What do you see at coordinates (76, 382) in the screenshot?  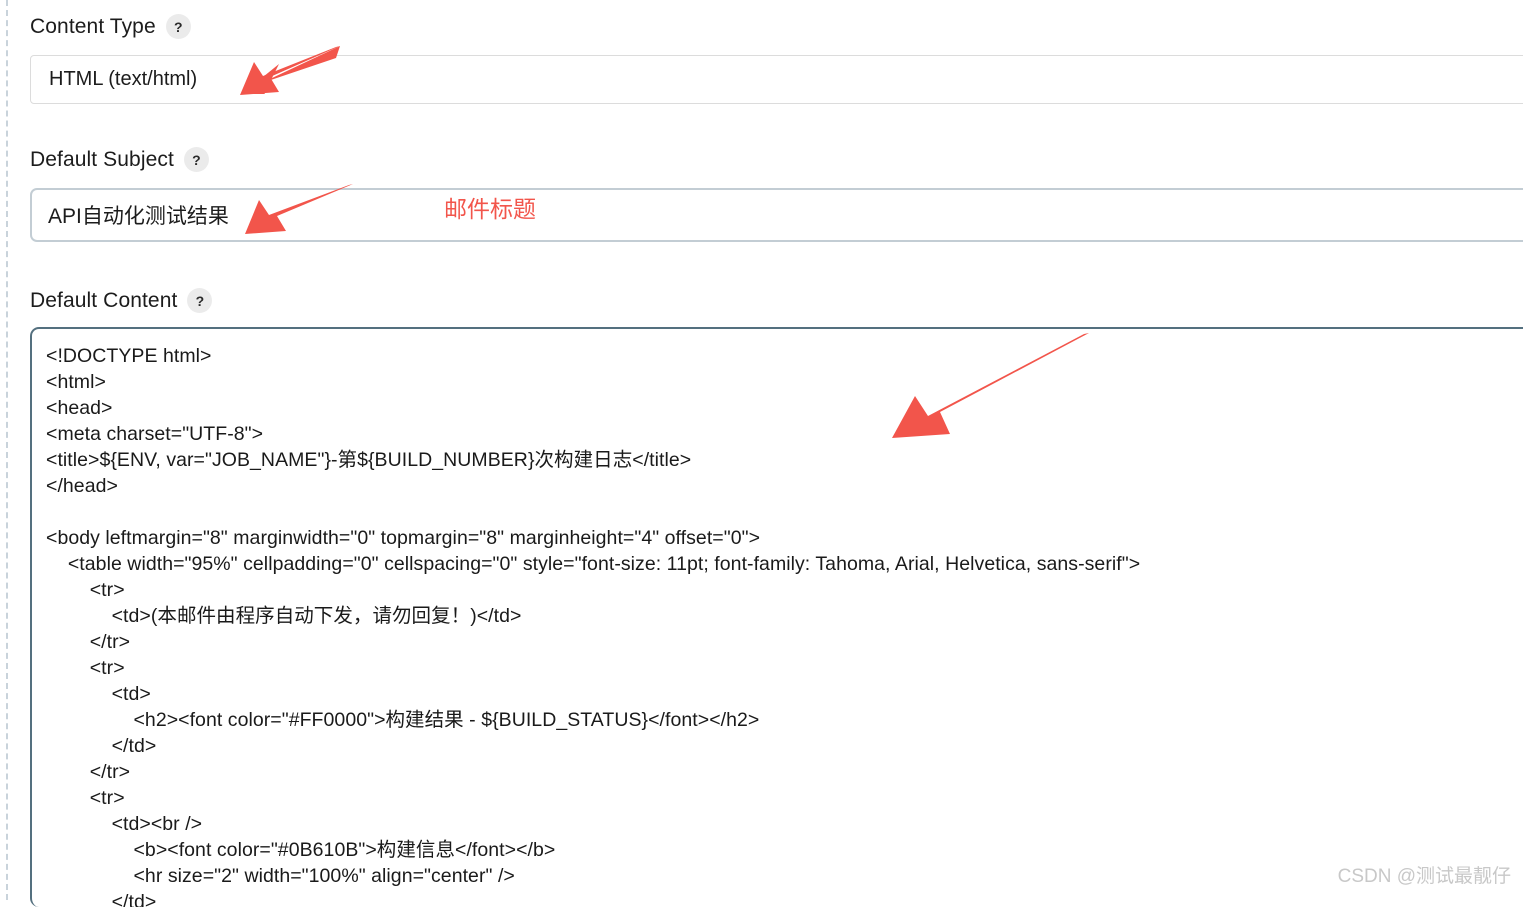 I see `code-line: <html>` at bounding box center [76, 382].